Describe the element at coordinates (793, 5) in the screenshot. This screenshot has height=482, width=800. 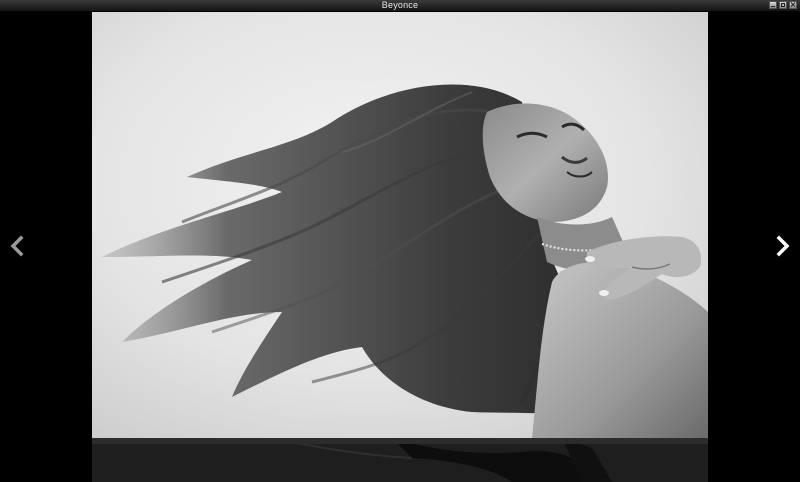
I see `close-icon` at that location.